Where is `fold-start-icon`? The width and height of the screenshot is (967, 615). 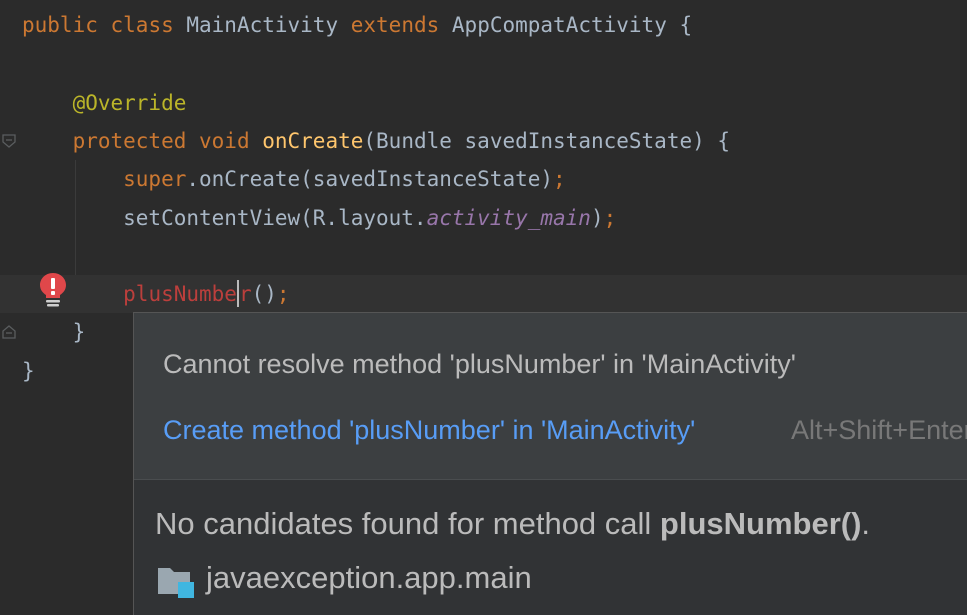 fold-start-icon is located at coordinates (9, 141).